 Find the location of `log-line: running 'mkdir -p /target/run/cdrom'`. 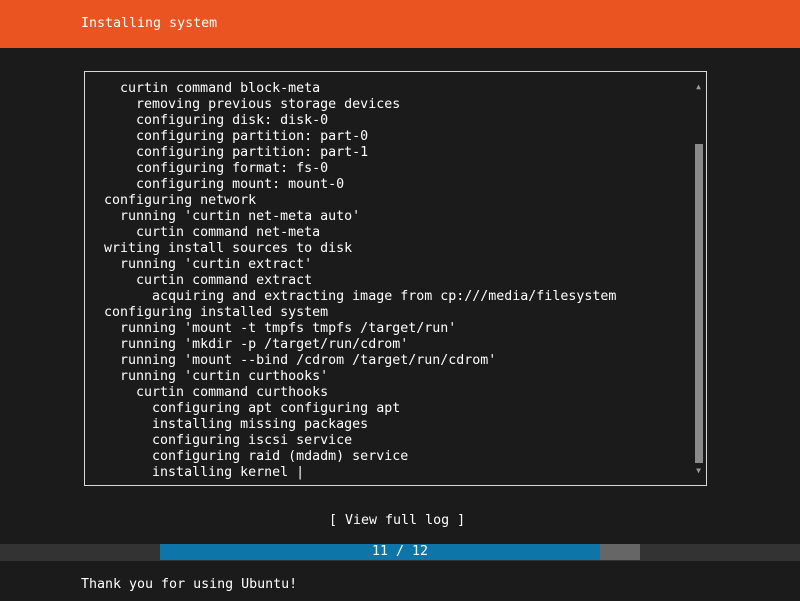

log-line: running 'mkdir -p /target/run/cdrom' is located at coordinates (389, 345).